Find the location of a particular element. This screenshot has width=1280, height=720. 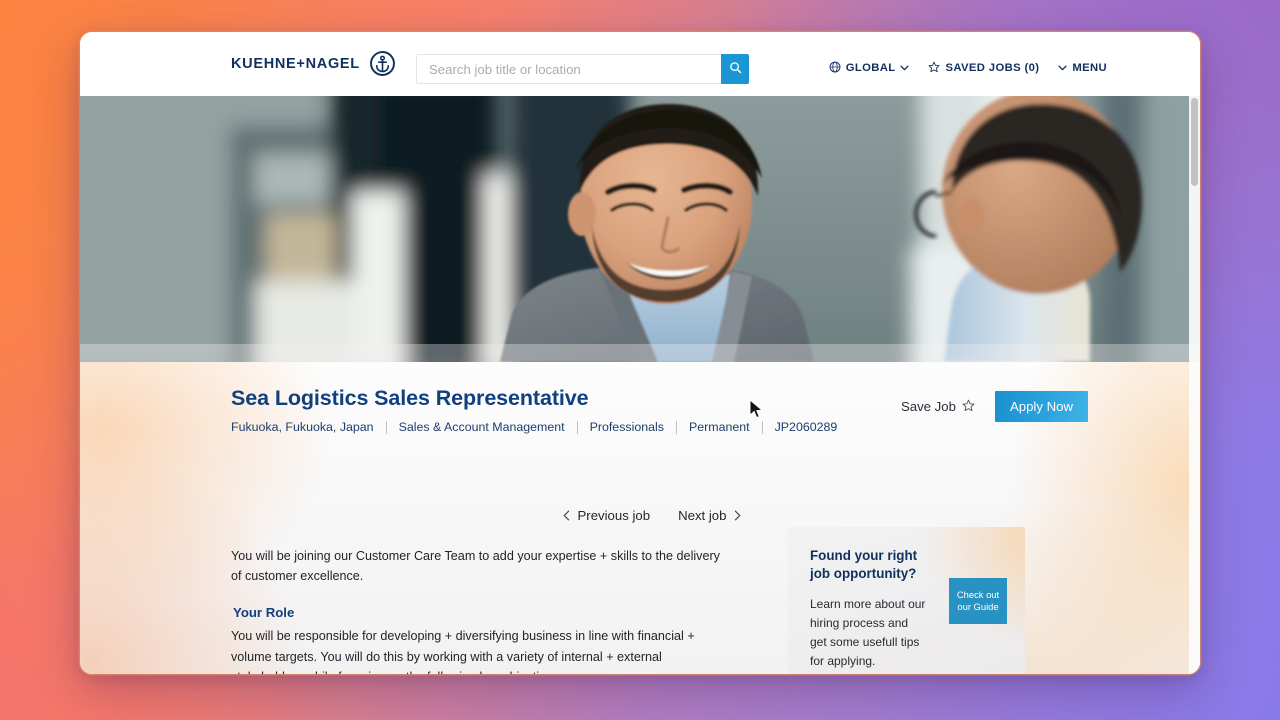

nav-item-menu-label: MENU is located at coordinates (1089, 68).